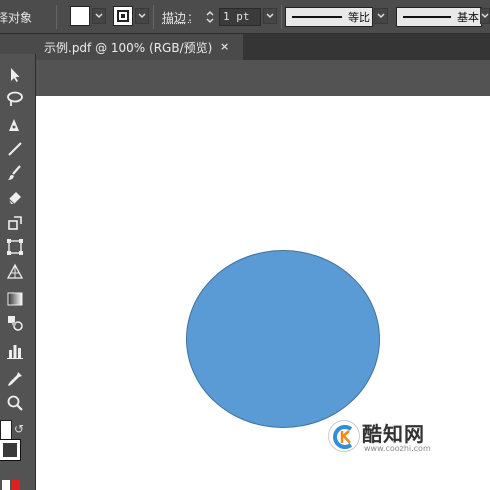 This screenshot has height=490, width=490. I want to click on blend-icon, so click(15, 323).